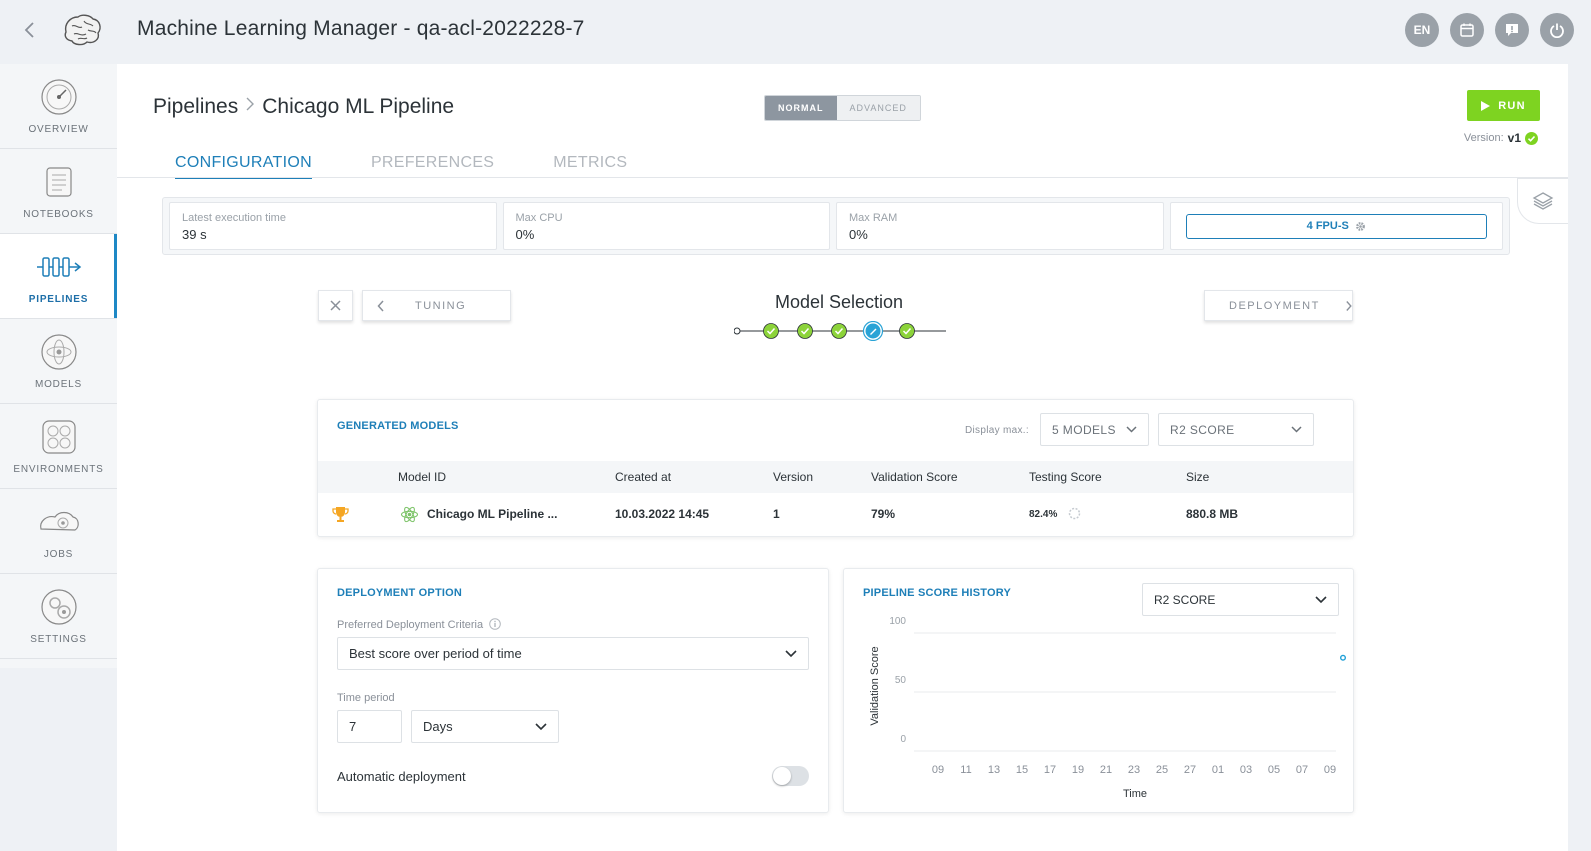 The width and height of the screenshot is (1591, 851). I want to click on version-cell: 1, so click(776, 514).